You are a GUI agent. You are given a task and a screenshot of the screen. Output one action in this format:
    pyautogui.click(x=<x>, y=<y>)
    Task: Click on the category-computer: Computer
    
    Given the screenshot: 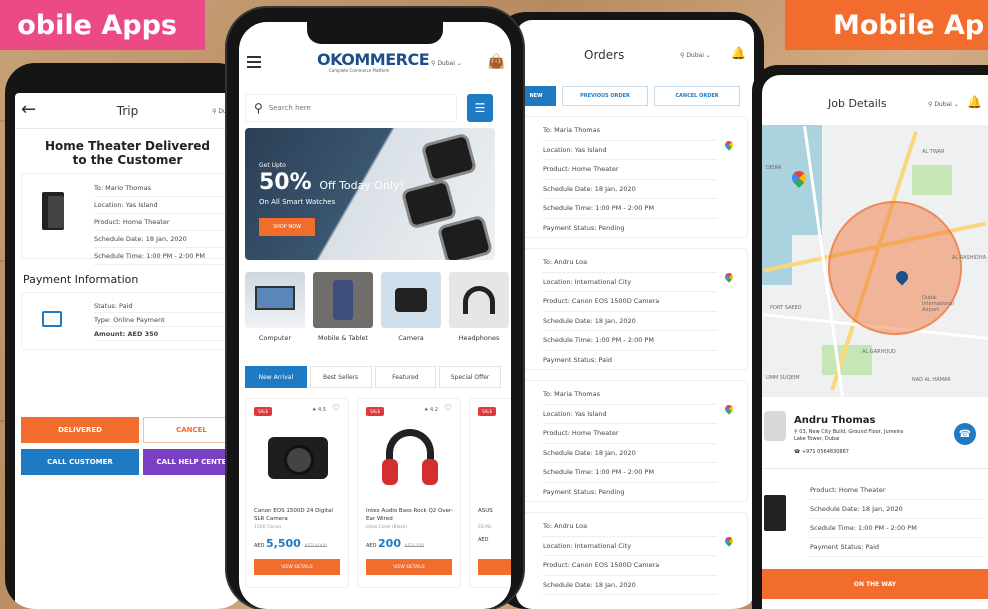 What is the action you would take?
    pyautogui.click(x=275, y=307)
    